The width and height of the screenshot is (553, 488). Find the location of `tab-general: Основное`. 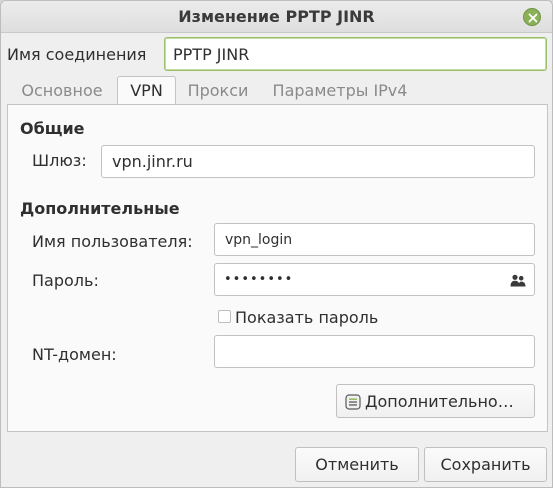

tab-general: Основное is located at coordinates (62, 90).